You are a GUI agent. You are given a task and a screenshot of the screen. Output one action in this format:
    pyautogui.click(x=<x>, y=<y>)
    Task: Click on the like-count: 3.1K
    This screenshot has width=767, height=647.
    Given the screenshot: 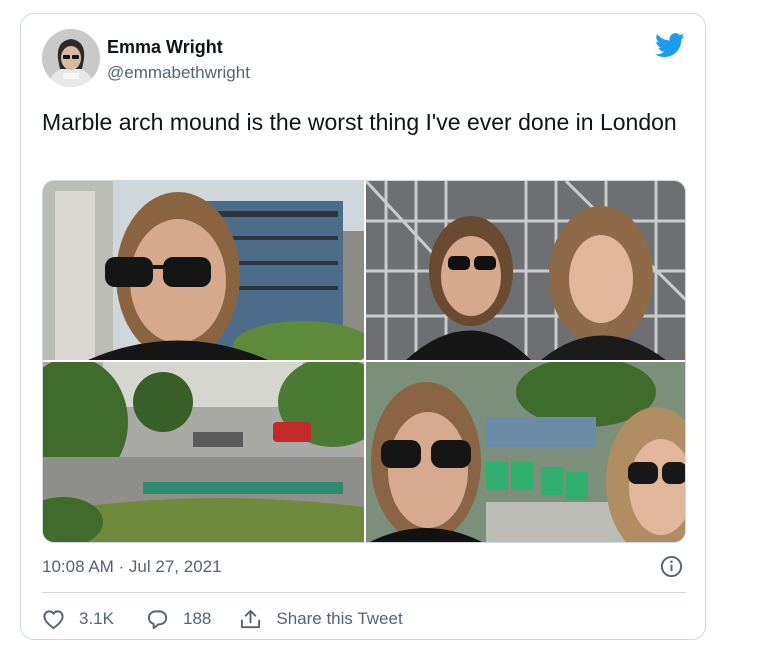 What is the action you would take?
    pyautogui.click(x=96, y=618)
    